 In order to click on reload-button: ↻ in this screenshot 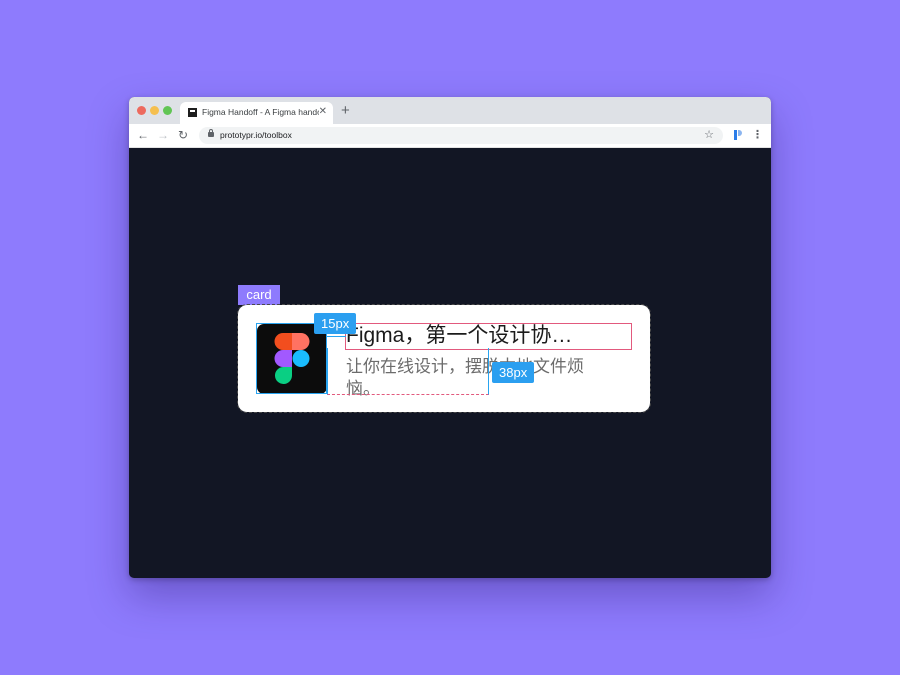, I will do `click(183, 135)`.